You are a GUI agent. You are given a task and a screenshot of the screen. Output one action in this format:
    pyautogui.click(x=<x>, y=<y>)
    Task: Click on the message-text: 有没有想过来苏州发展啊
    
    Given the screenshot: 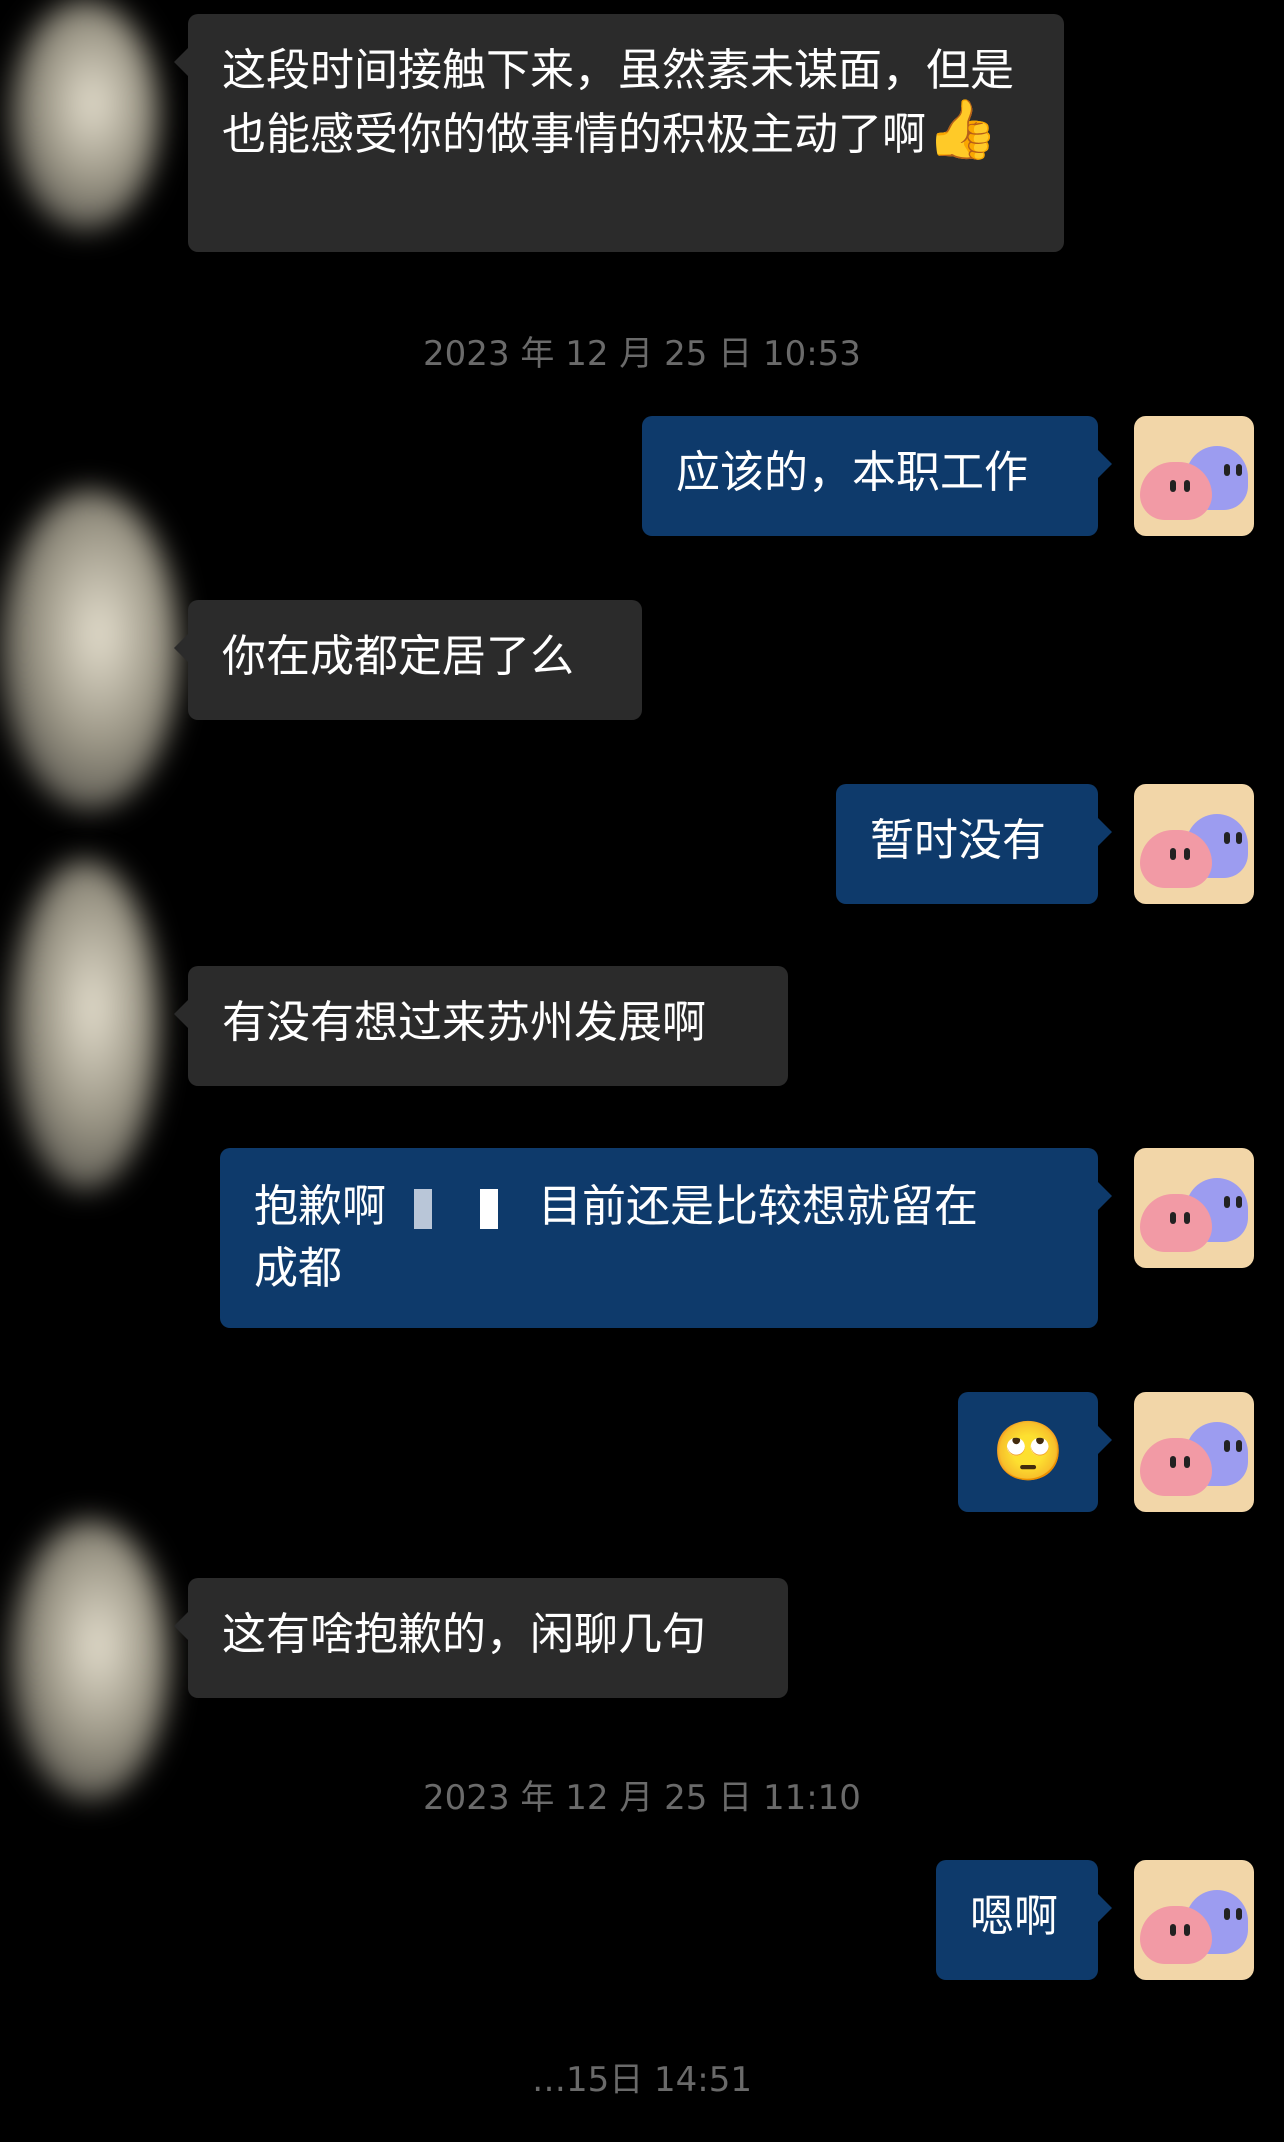 What is the action you would take?
    pyautogui.click(x=464, y=1022)
    